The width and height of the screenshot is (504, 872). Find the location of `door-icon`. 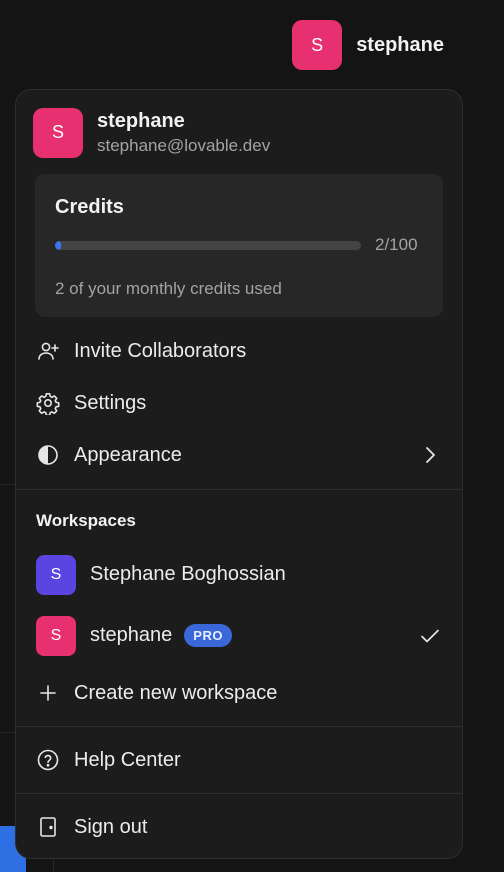

door-icon is located at coordinates (48, 827).